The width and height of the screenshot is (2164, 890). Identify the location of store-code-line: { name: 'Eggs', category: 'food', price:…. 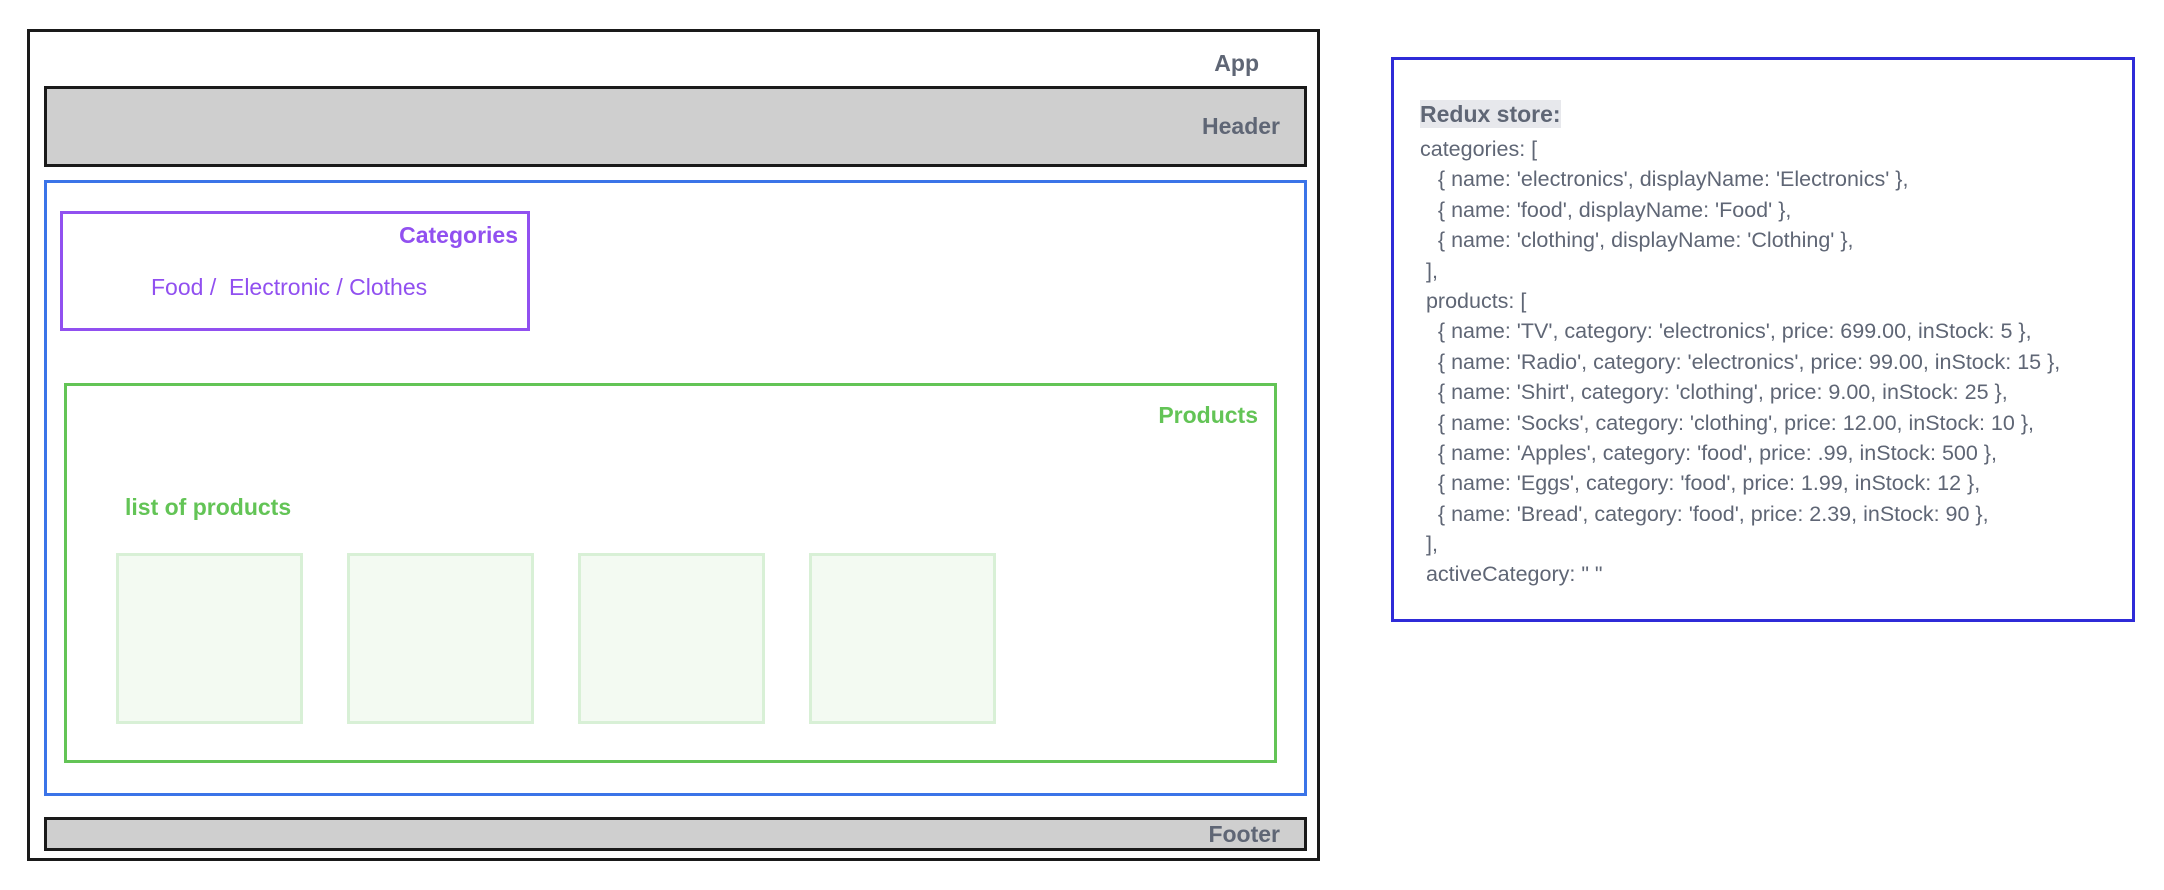
(1700, 483).